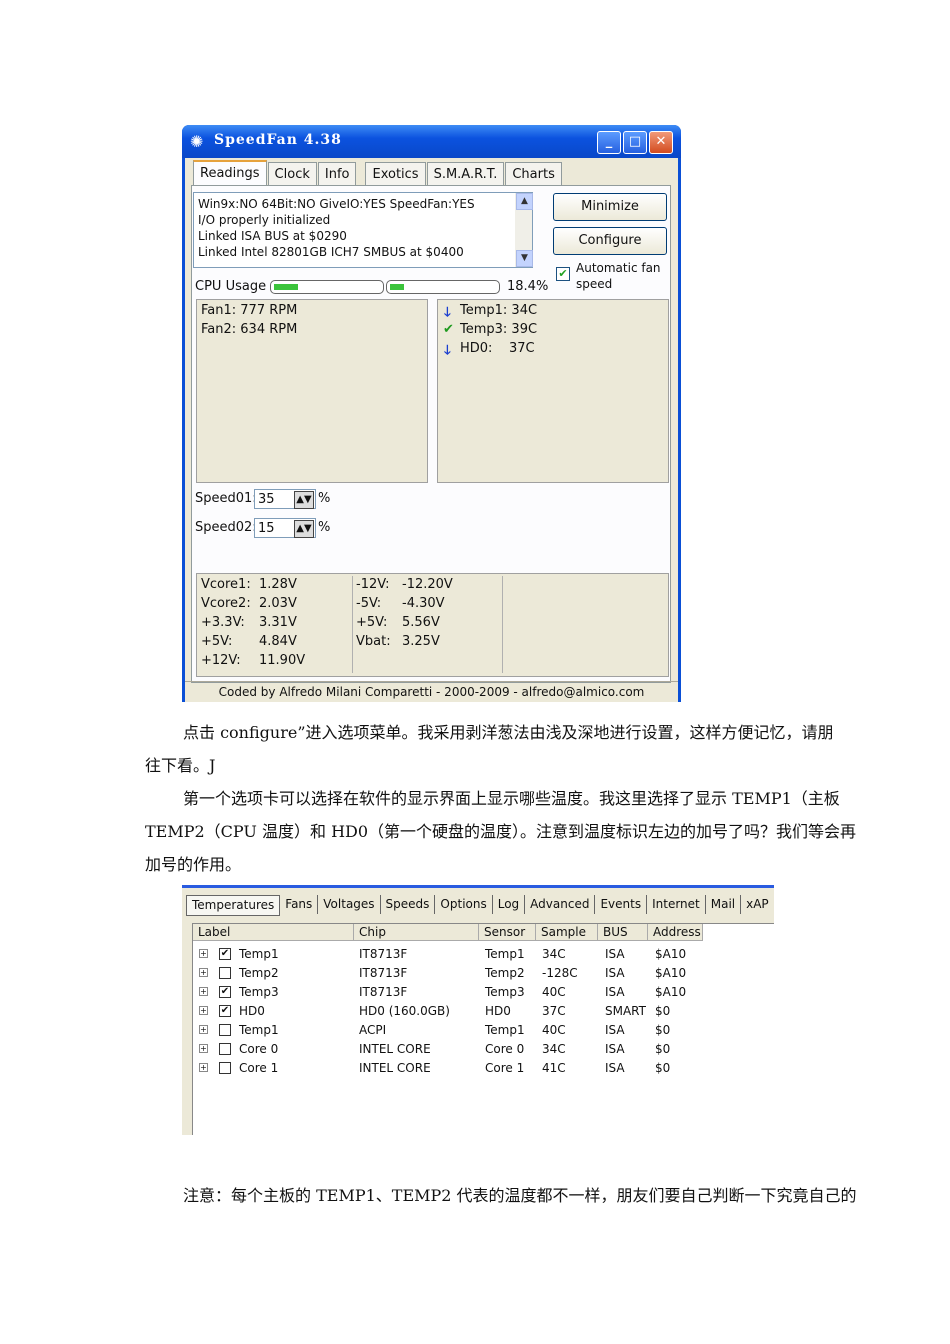 This screenshot has height=1344, width=950. I want to click on config-tab-events: Events, so click(621, 904).